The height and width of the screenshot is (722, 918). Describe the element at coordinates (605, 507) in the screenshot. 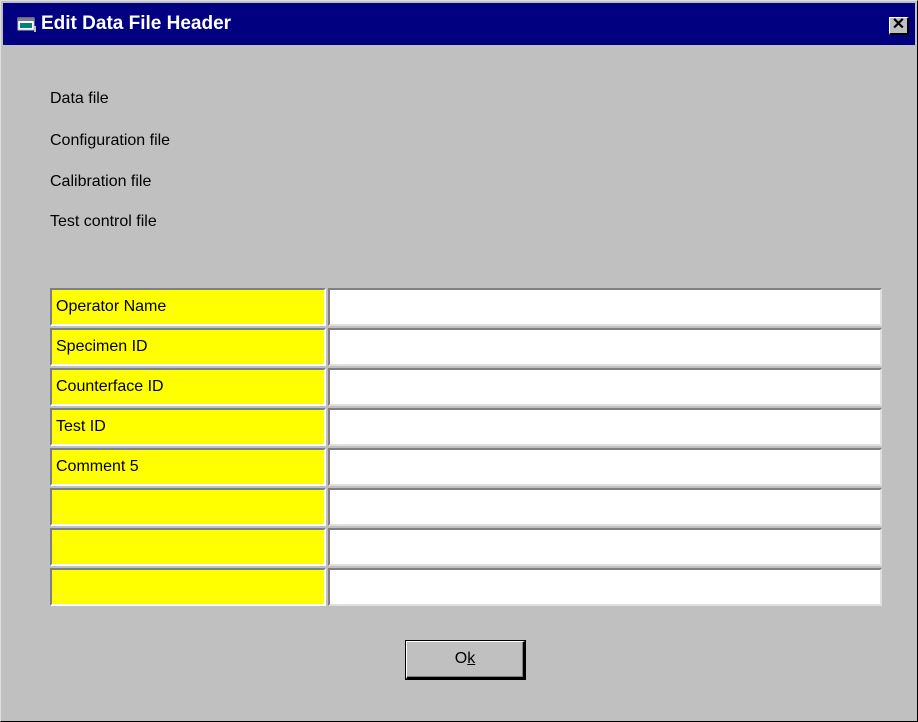

I see `comment-6-field` at that location.